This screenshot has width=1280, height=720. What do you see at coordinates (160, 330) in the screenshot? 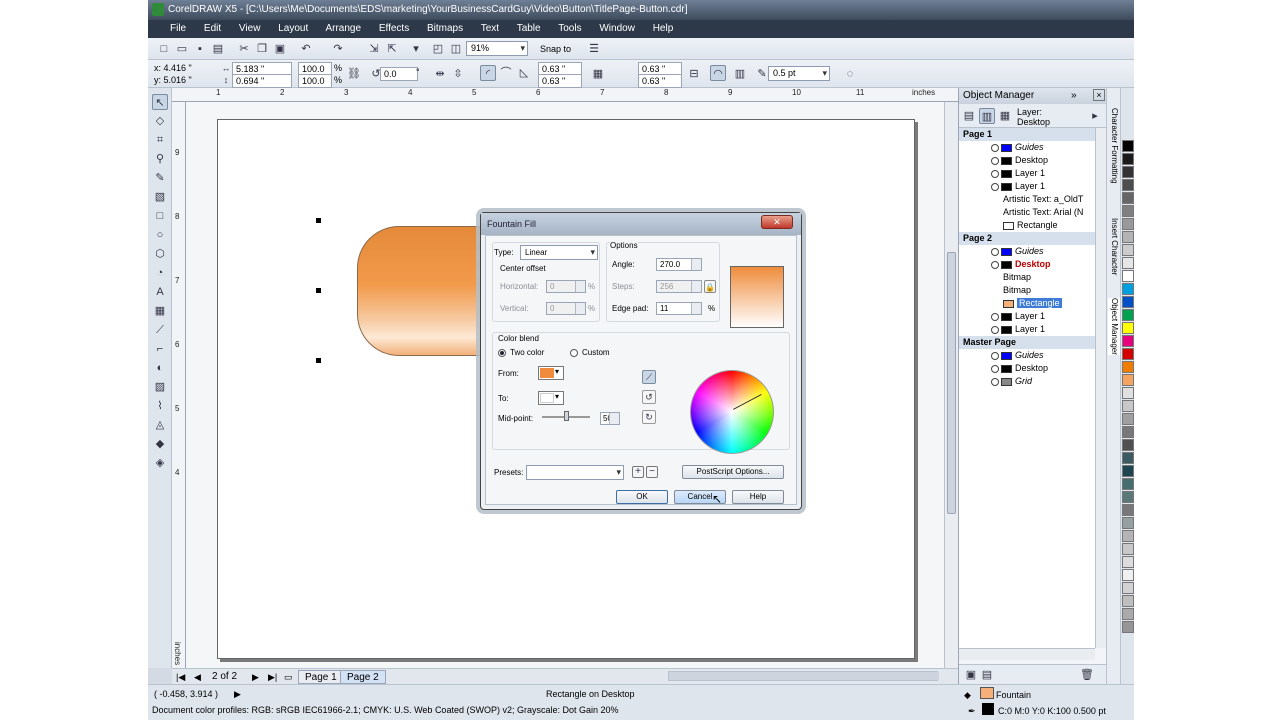
I see `dimension-tool-icon: ⟋` at bounding box center [160, 330].